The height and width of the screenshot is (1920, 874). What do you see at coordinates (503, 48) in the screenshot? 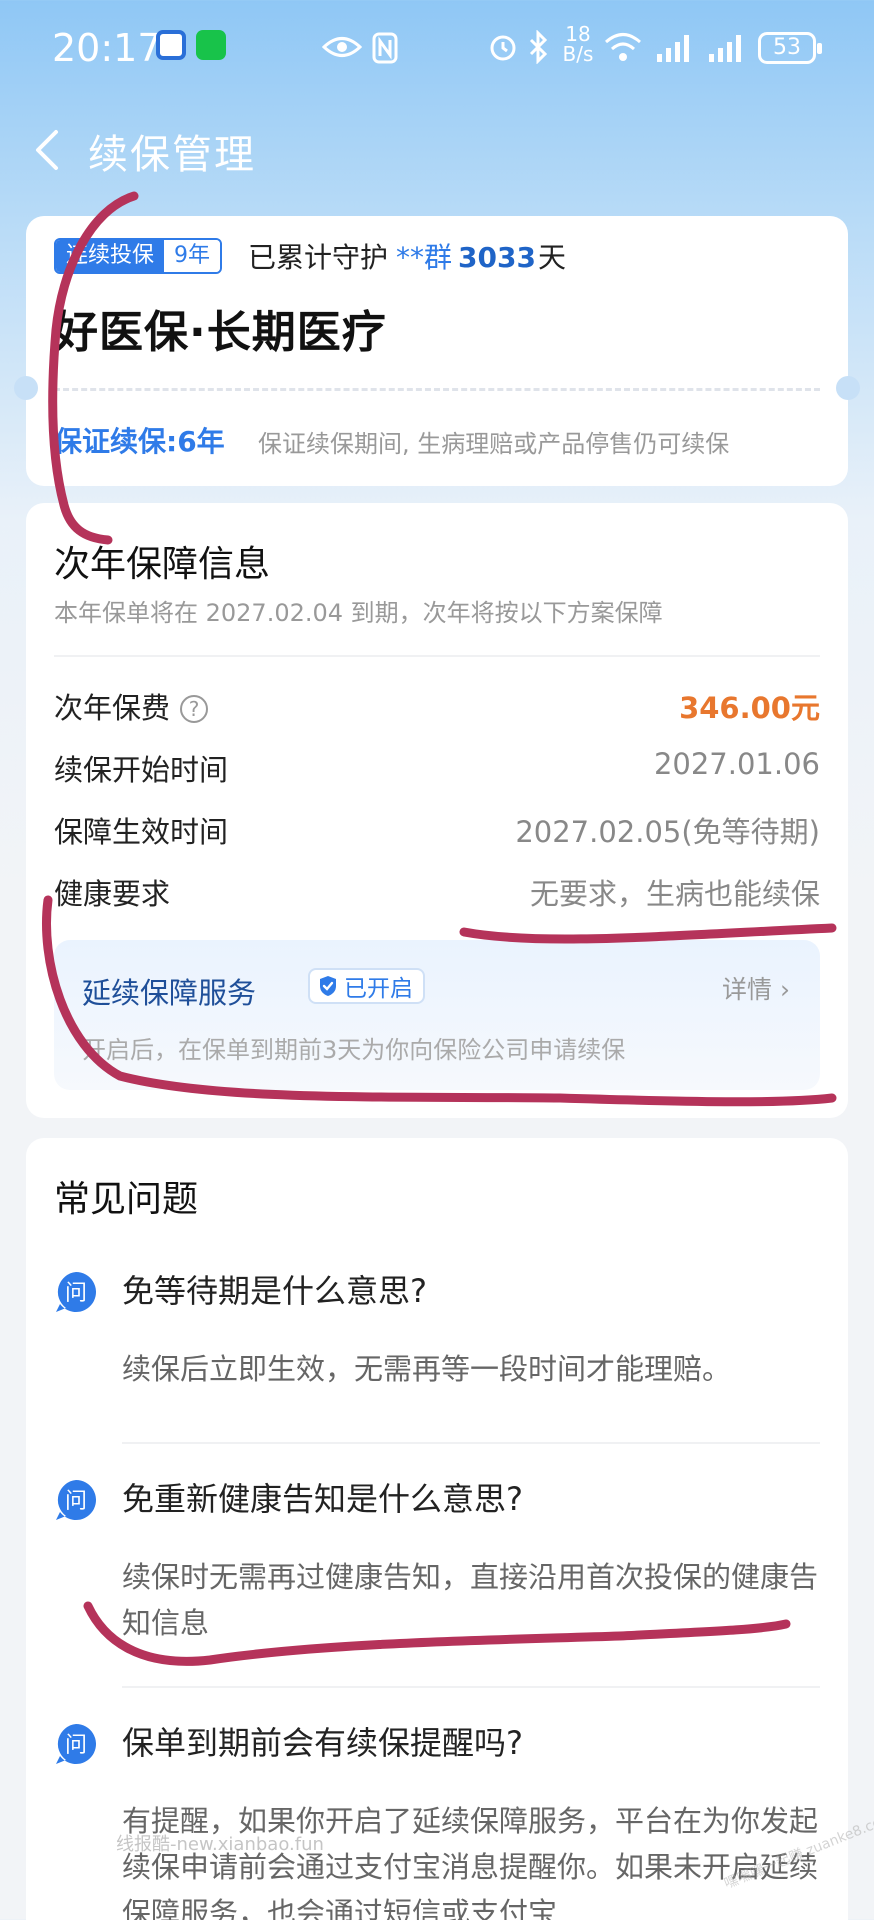
I see `alarm-icon` at bounding box center [503, 48].